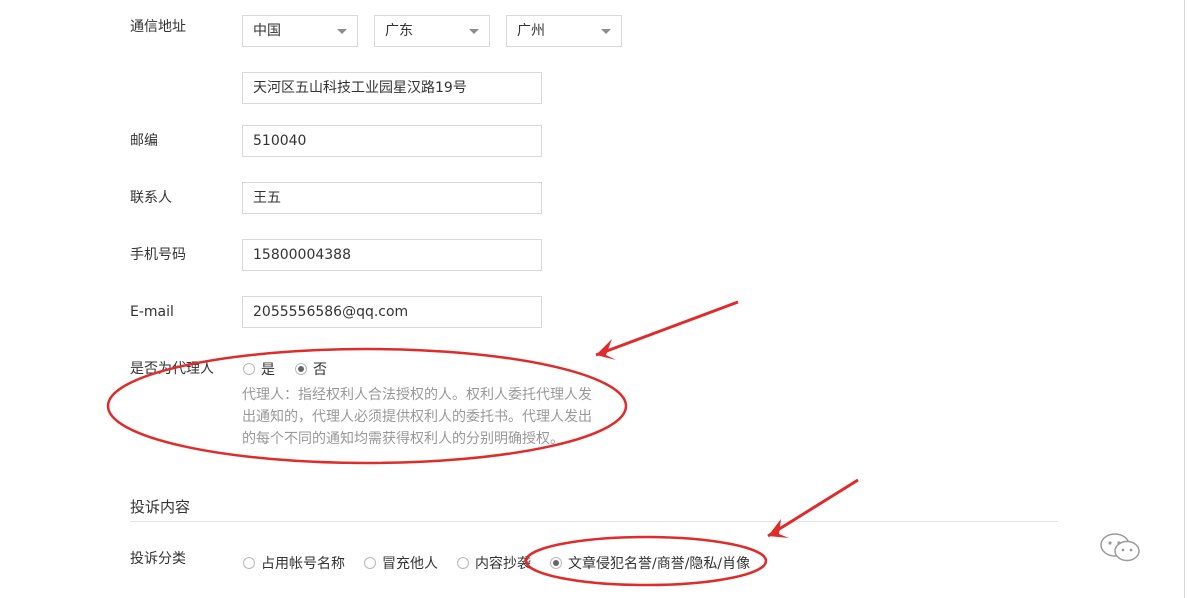  Describe the element at coordinates (1120, 547) in the screenshot. I see `wechat-logo-icon` at that location.